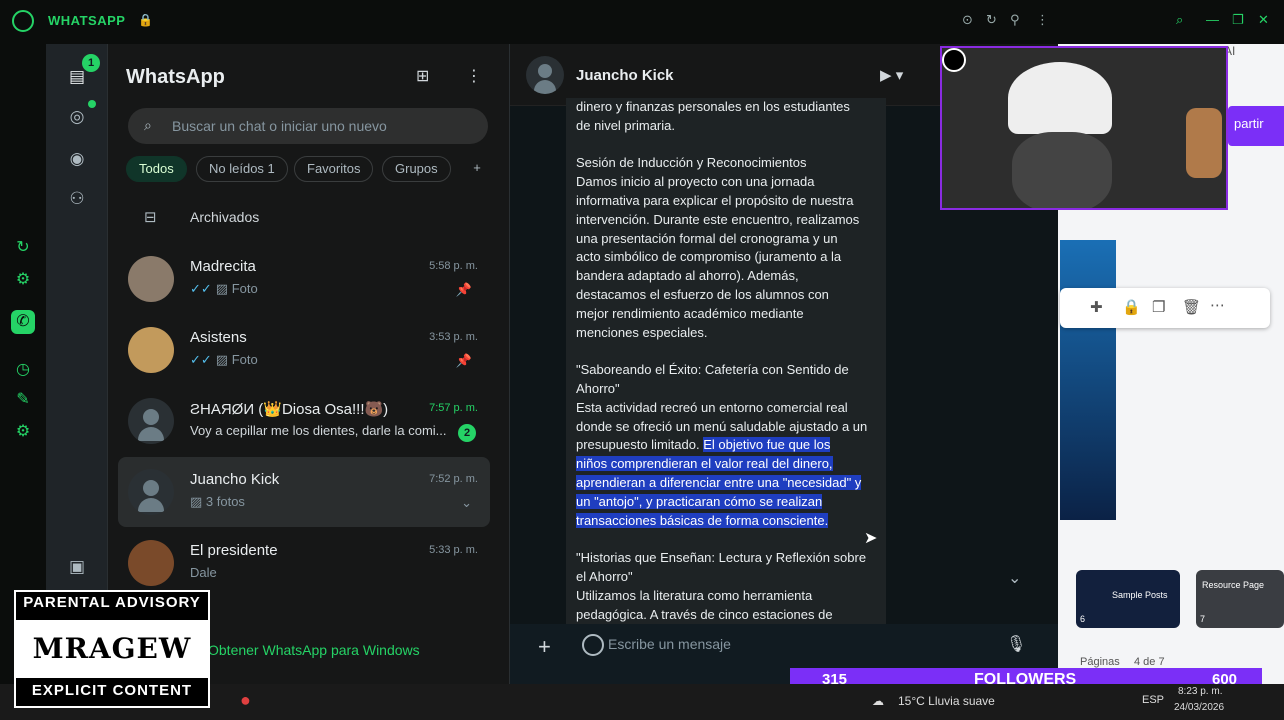 This screenshot has width=1284, height=720. I want to click on share-button: partir, so click(1256, 126).